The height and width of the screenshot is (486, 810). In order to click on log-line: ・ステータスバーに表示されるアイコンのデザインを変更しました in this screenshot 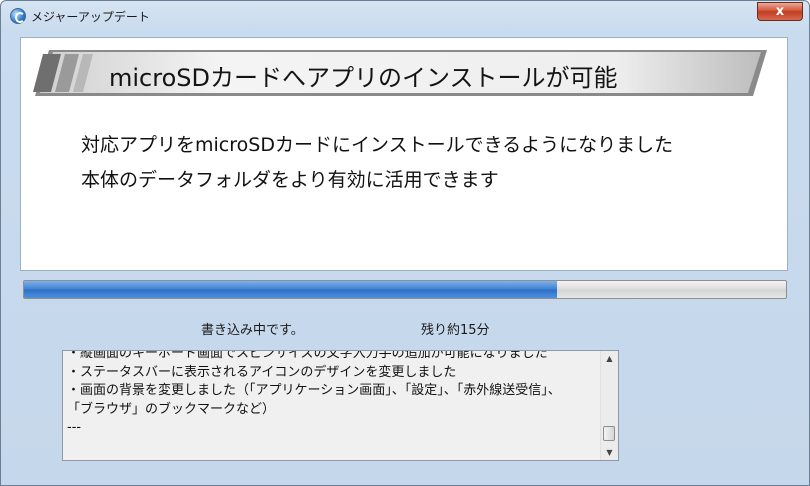, I will do `click(262, 372)`.